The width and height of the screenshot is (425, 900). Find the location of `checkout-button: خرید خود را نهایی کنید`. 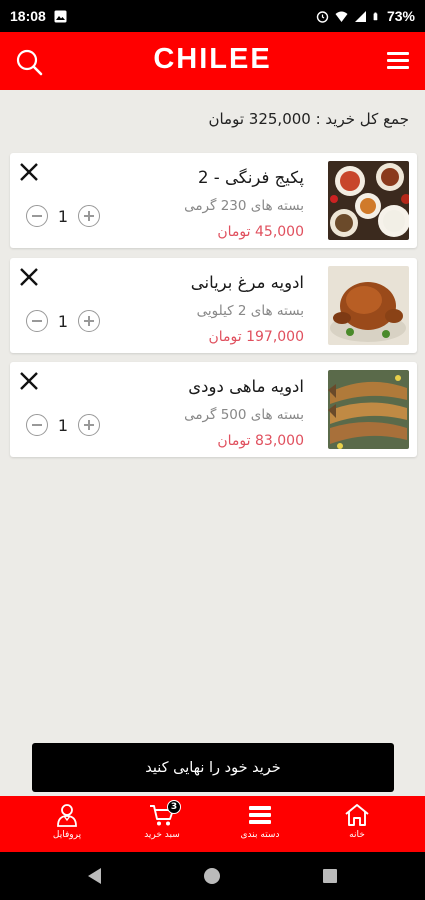

checkout-button: خرید خود را نهایی کنید is located at coordinates (213, 767).